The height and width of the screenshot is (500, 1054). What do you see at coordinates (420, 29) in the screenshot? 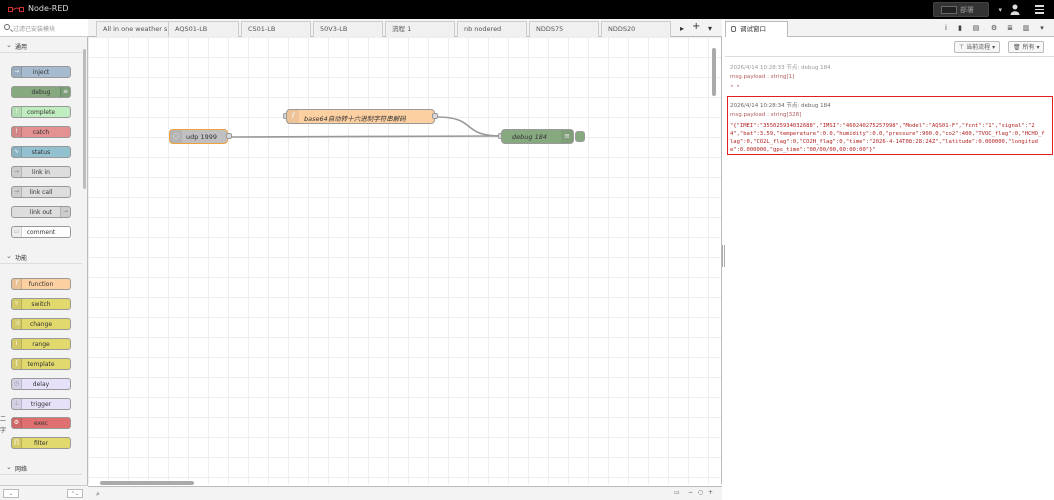
I see `tab-flow-1: 流程 1` at bounding box center [420, 29].